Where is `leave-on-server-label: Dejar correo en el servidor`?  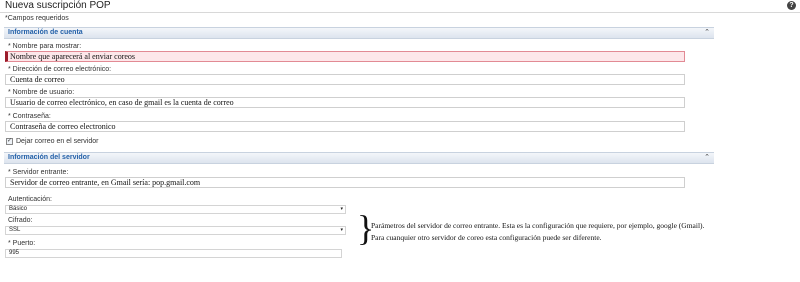
leave-on-server-label: Dejar correo en el servidor is located at coordinates (57, 141).